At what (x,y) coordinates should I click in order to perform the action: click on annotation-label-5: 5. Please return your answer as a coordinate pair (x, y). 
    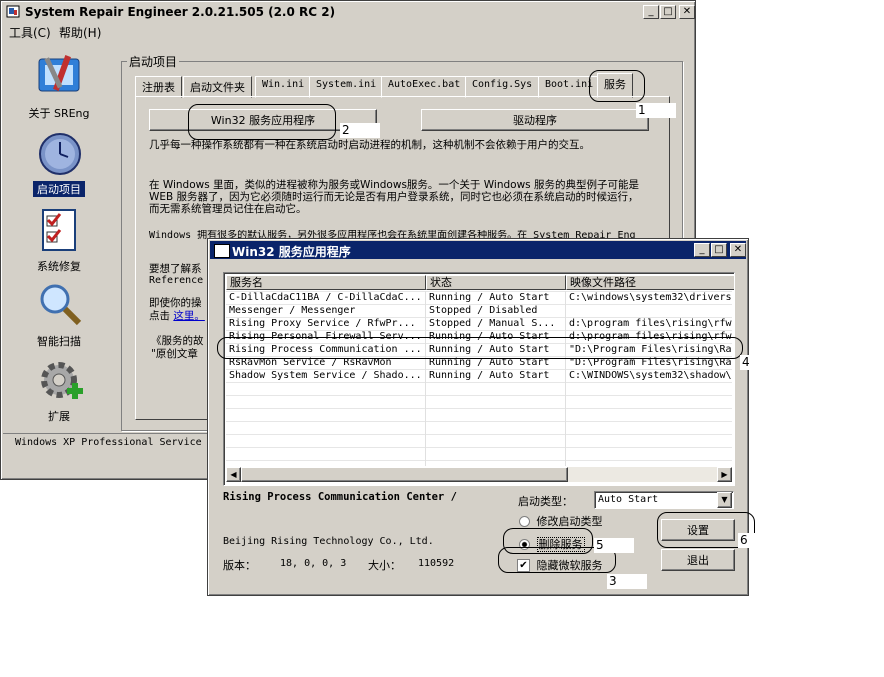
    Looking at the image, I should click on (614, 545).